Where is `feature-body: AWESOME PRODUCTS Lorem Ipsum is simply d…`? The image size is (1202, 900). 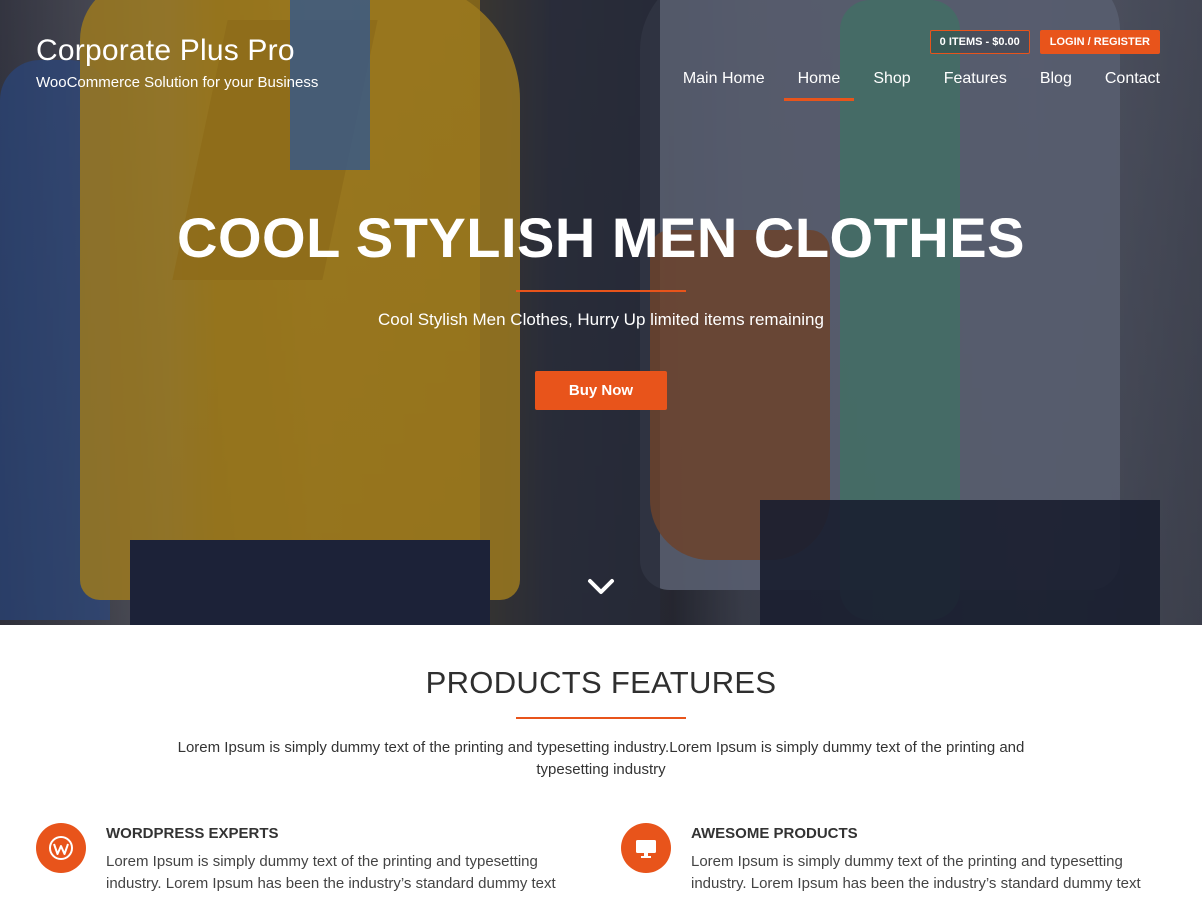 feature-body: AWESOME PRODUCTS Lorem Ipsum is simply d… is located at coordinates (931, 859).